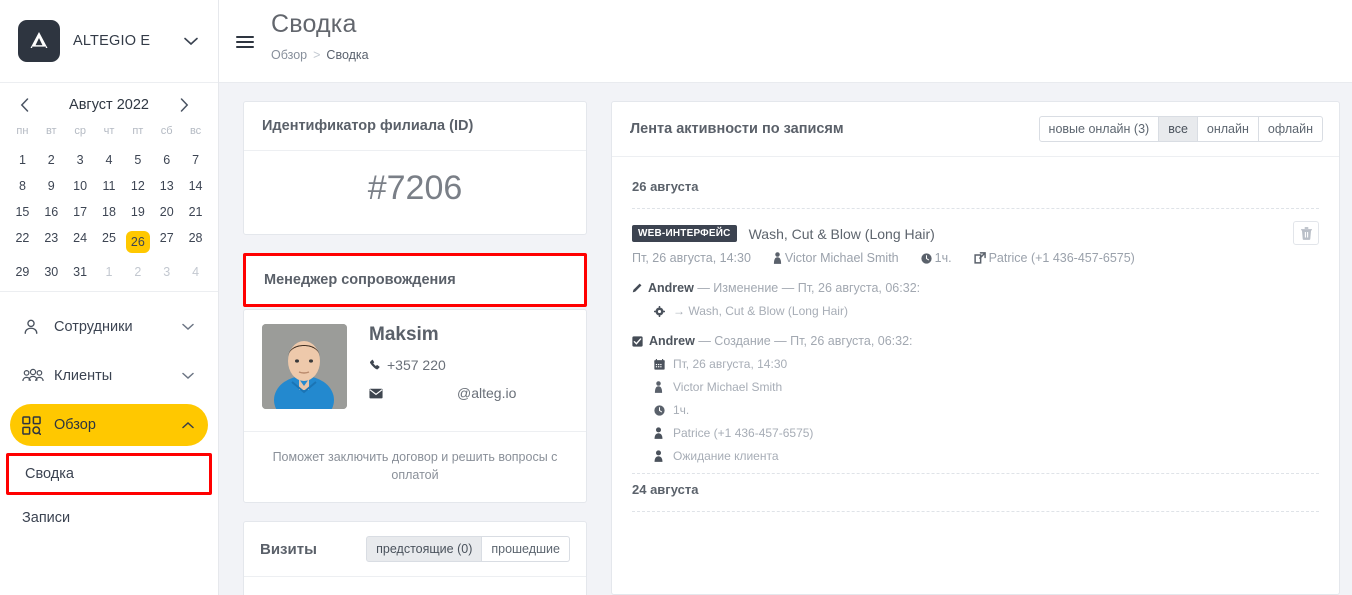  I want to click on manager-info: Maksim +357 220 @alteg.io, so click(457, 368).